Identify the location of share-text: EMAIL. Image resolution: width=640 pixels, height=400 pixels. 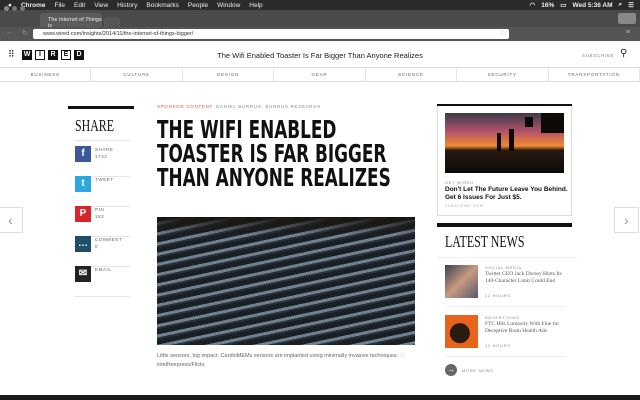
(103, 281).